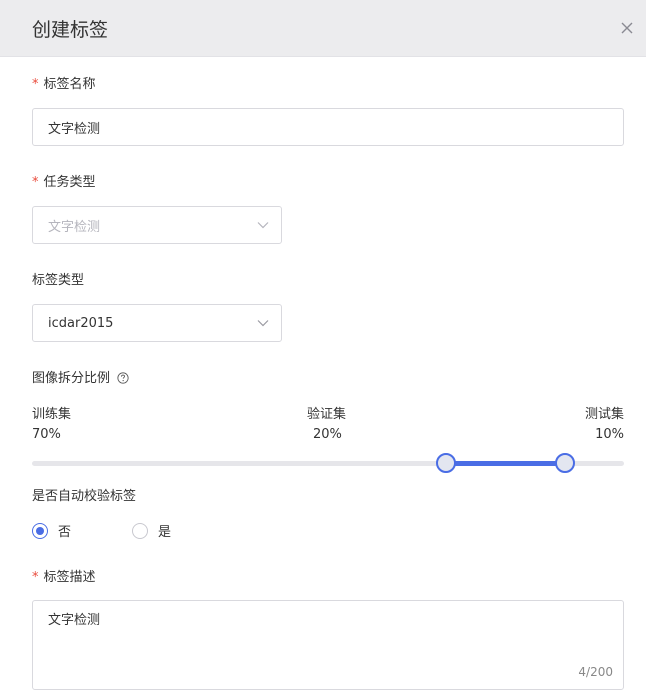  I want to click on radio-no-label: 否, so click(65, 532).